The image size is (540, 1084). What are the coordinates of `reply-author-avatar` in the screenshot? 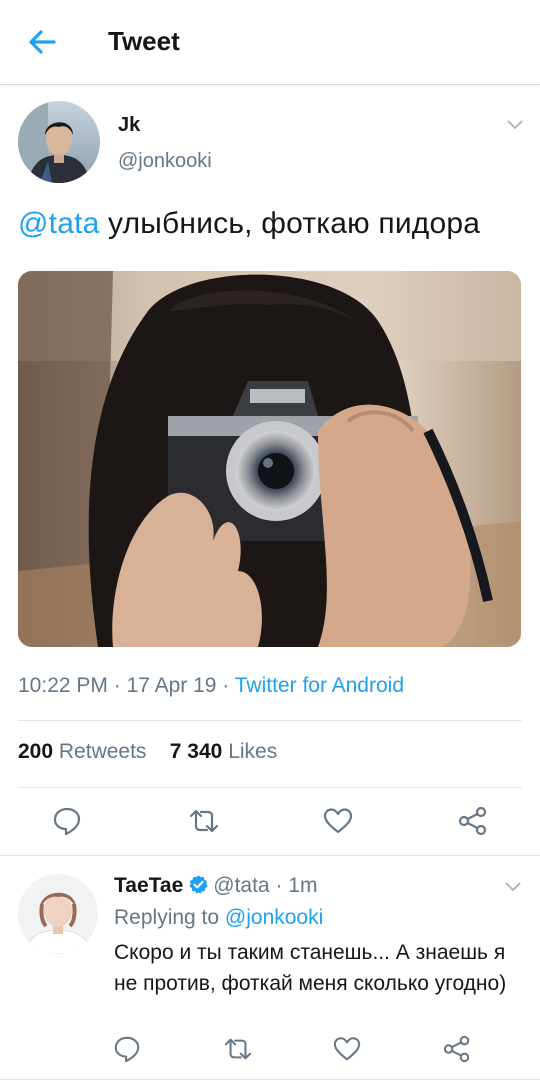 It's located at (58, 914).